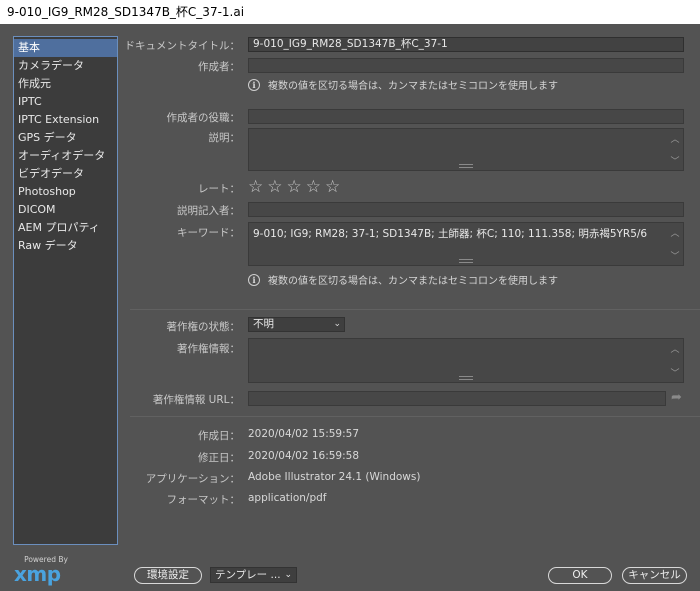  I want to click on doc-title-label: ドキュメントタイトル：, so click(182, 46).